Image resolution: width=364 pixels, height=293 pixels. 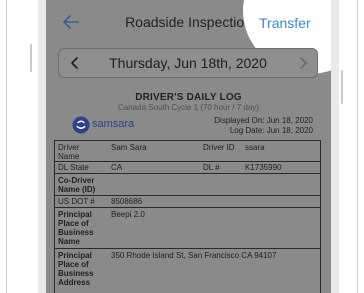 What do you see at coordinates (187, 202) in the screenshot?
I see `table-row: US DOT # 8508686` at bounding box center [187, 202].